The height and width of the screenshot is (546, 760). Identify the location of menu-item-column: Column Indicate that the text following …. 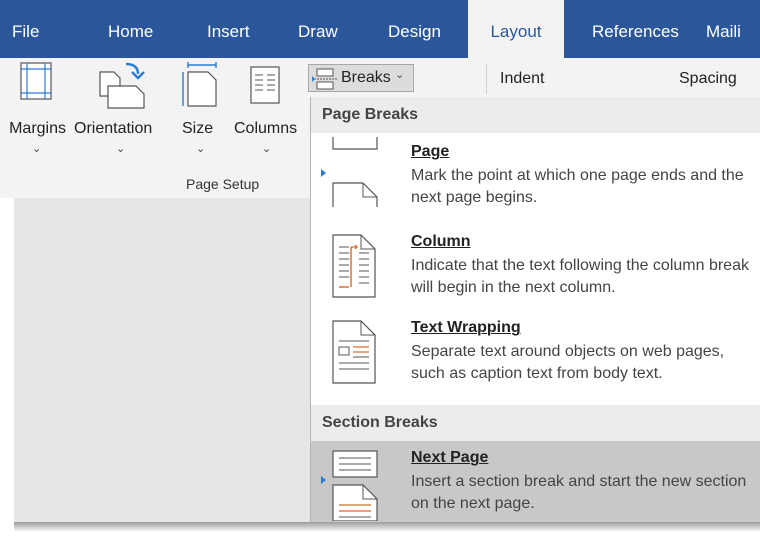
(535, 266).